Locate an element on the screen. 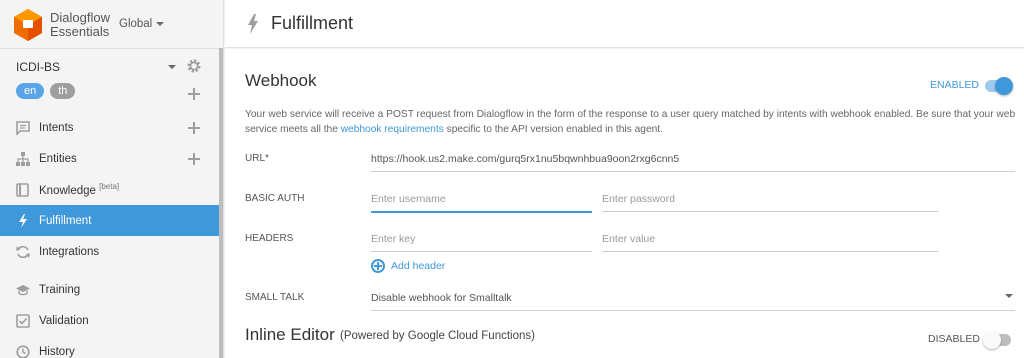 This screenshot has height=358, width=1024. check-box-icon is located at coordinates (23, 320).